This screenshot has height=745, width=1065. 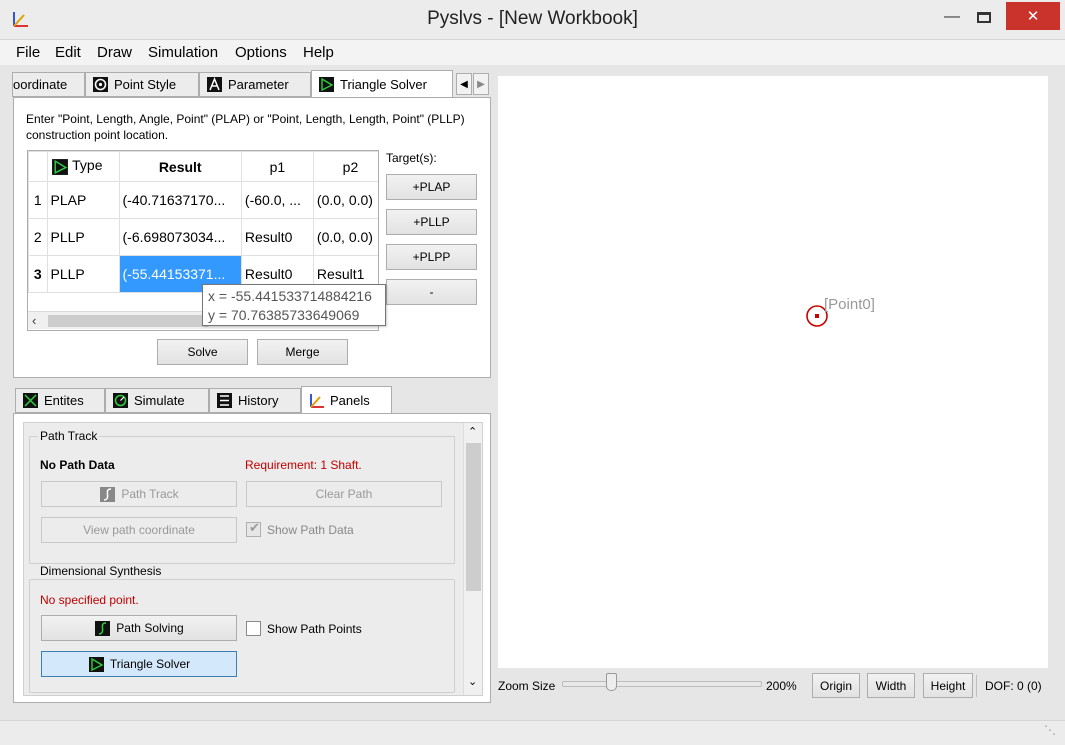 I want to click on tab-triangle-solver: Triangle Solver, so click(x=382, y=84).